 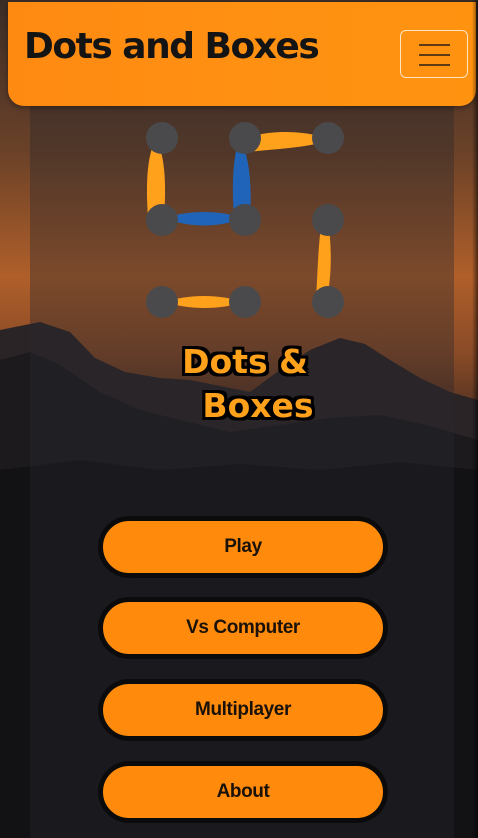 What do you see at coordinates (245, 384) in the screenshot?
I see `game-title: Dots & Boxes` at bounding box center [245, 384].